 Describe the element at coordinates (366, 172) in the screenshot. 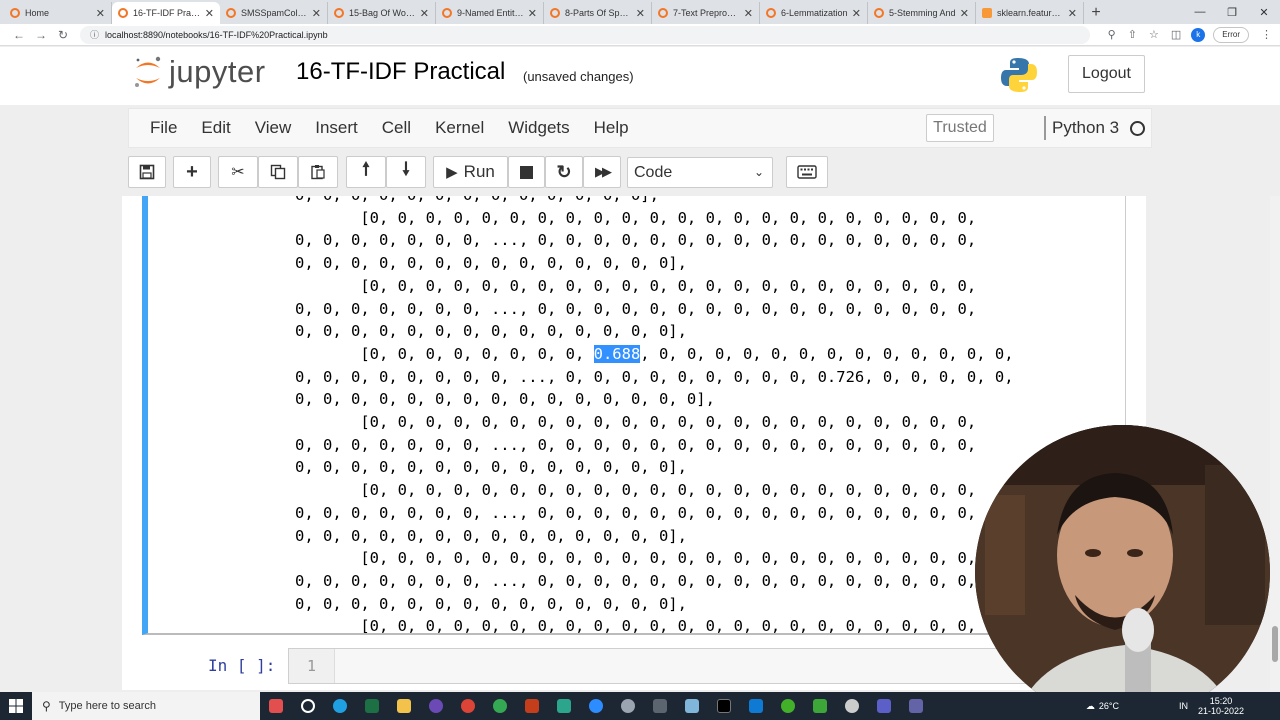

I see `move-up-button: 🠕` at that location.